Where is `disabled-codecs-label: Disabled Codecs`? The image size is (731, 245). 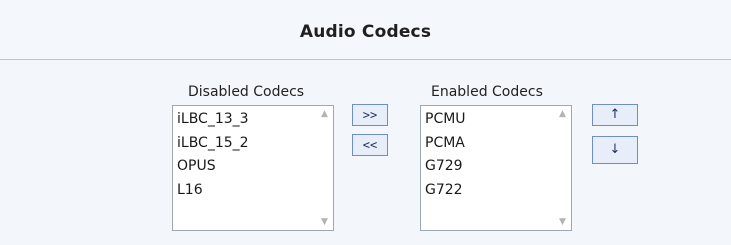
disabled-codecs-label: Disabled Codecs is located at coordinates (246, 92).